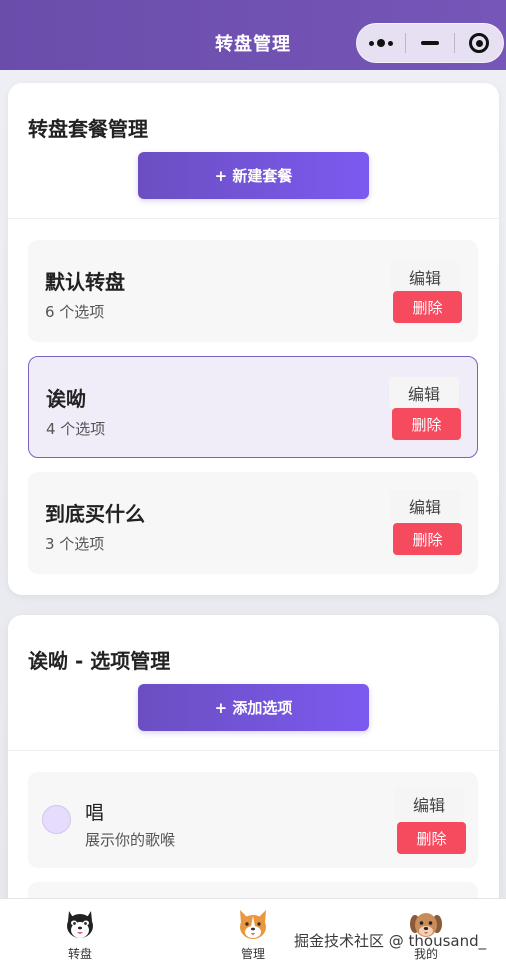 This screenshot has height=964, width=506. I want to click on new-package-button: + 新建套餐, so click(253, 175).